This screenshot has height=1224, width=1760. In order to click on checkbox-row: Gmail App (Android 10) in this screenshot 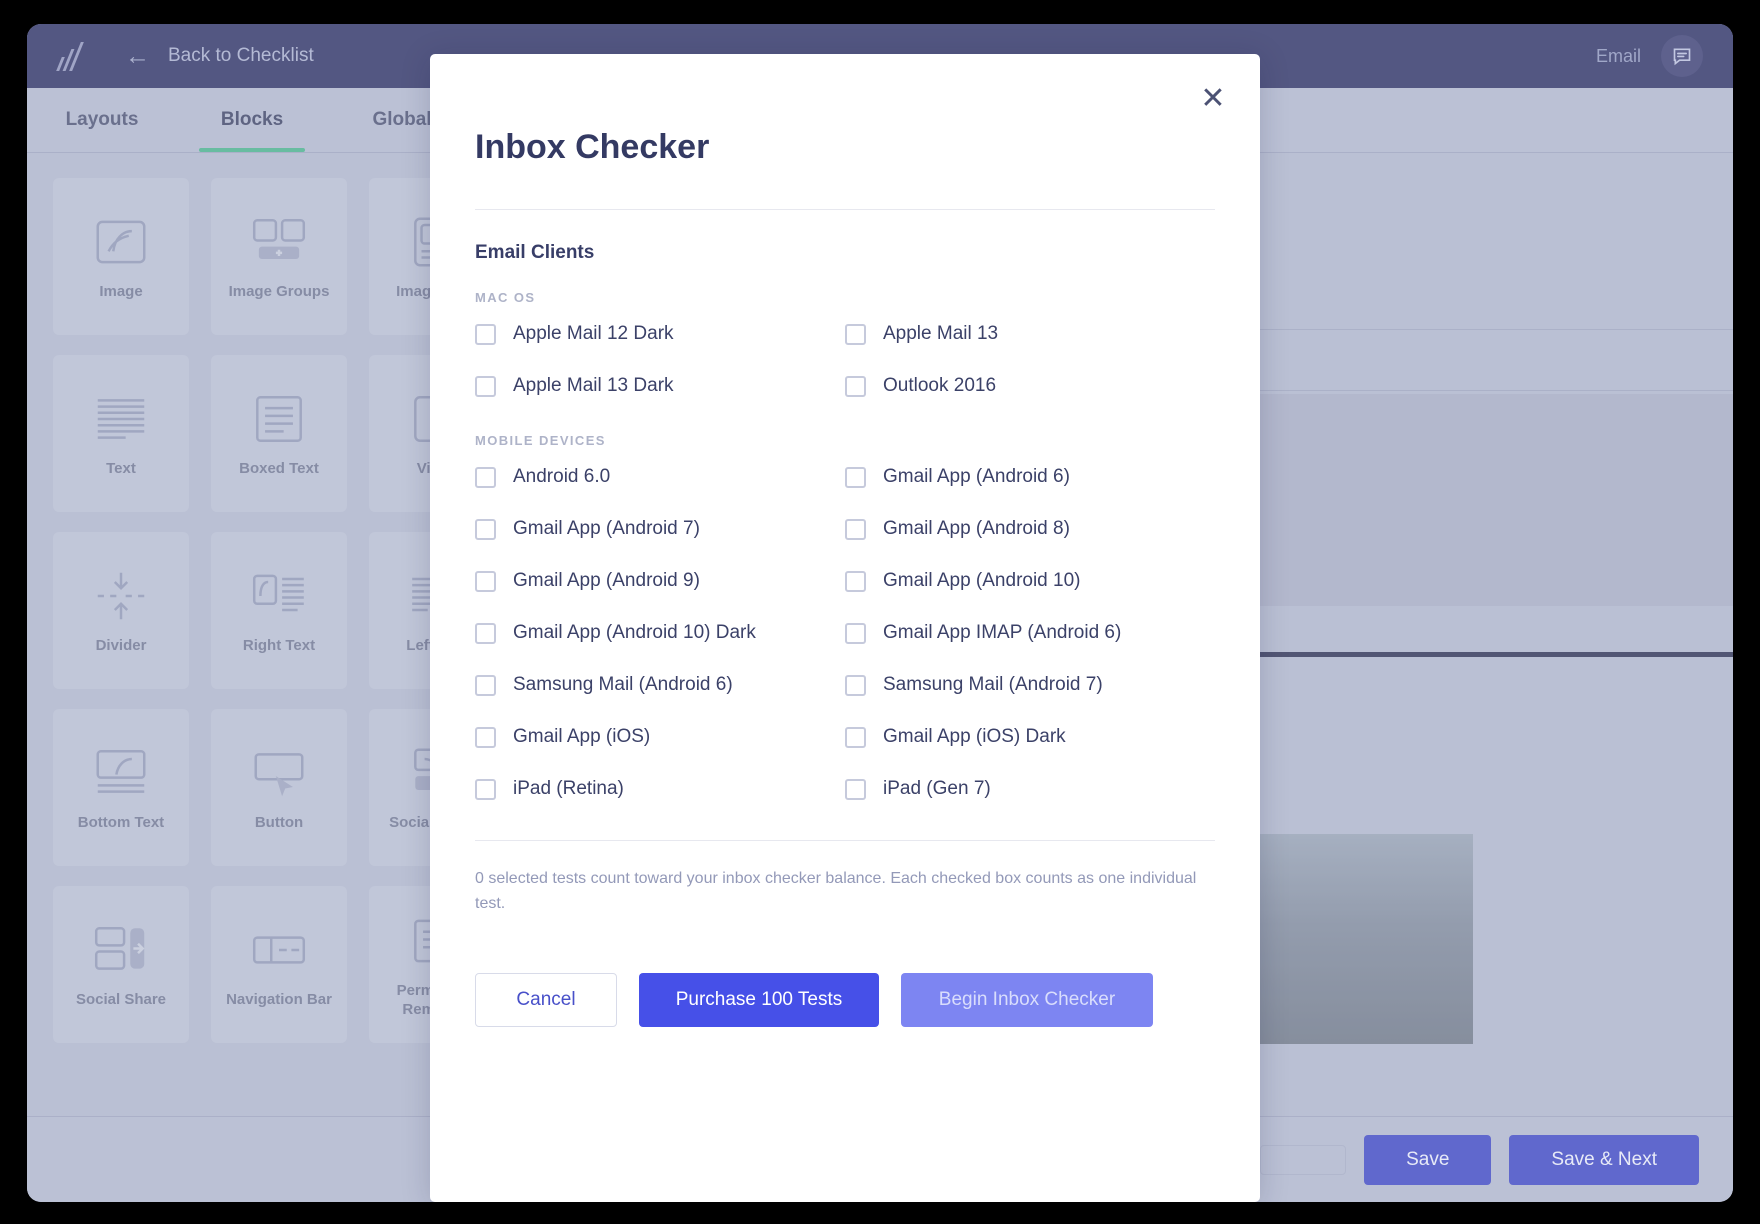, I will do `click(1030, 581)`.